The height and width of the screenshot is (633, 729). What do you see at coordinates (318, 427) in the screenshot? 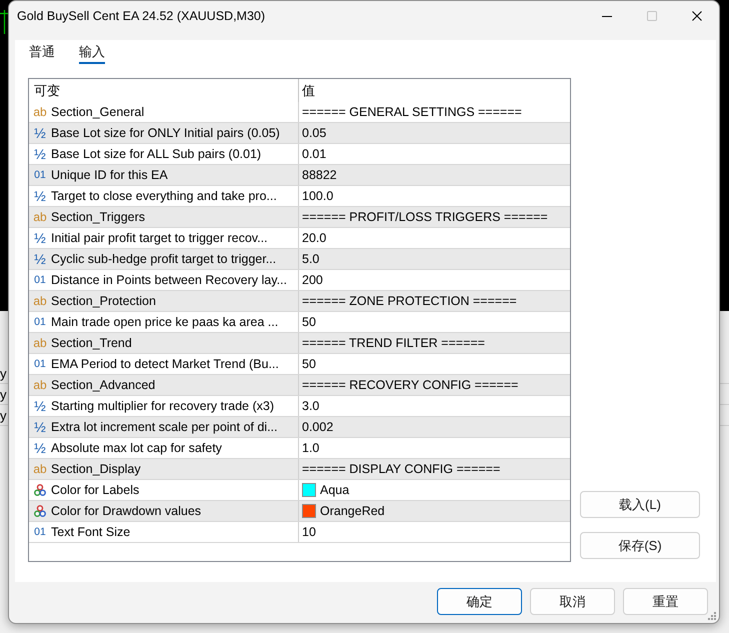
I see `parameter-value: 0.002` at bounding box center [318, 427].